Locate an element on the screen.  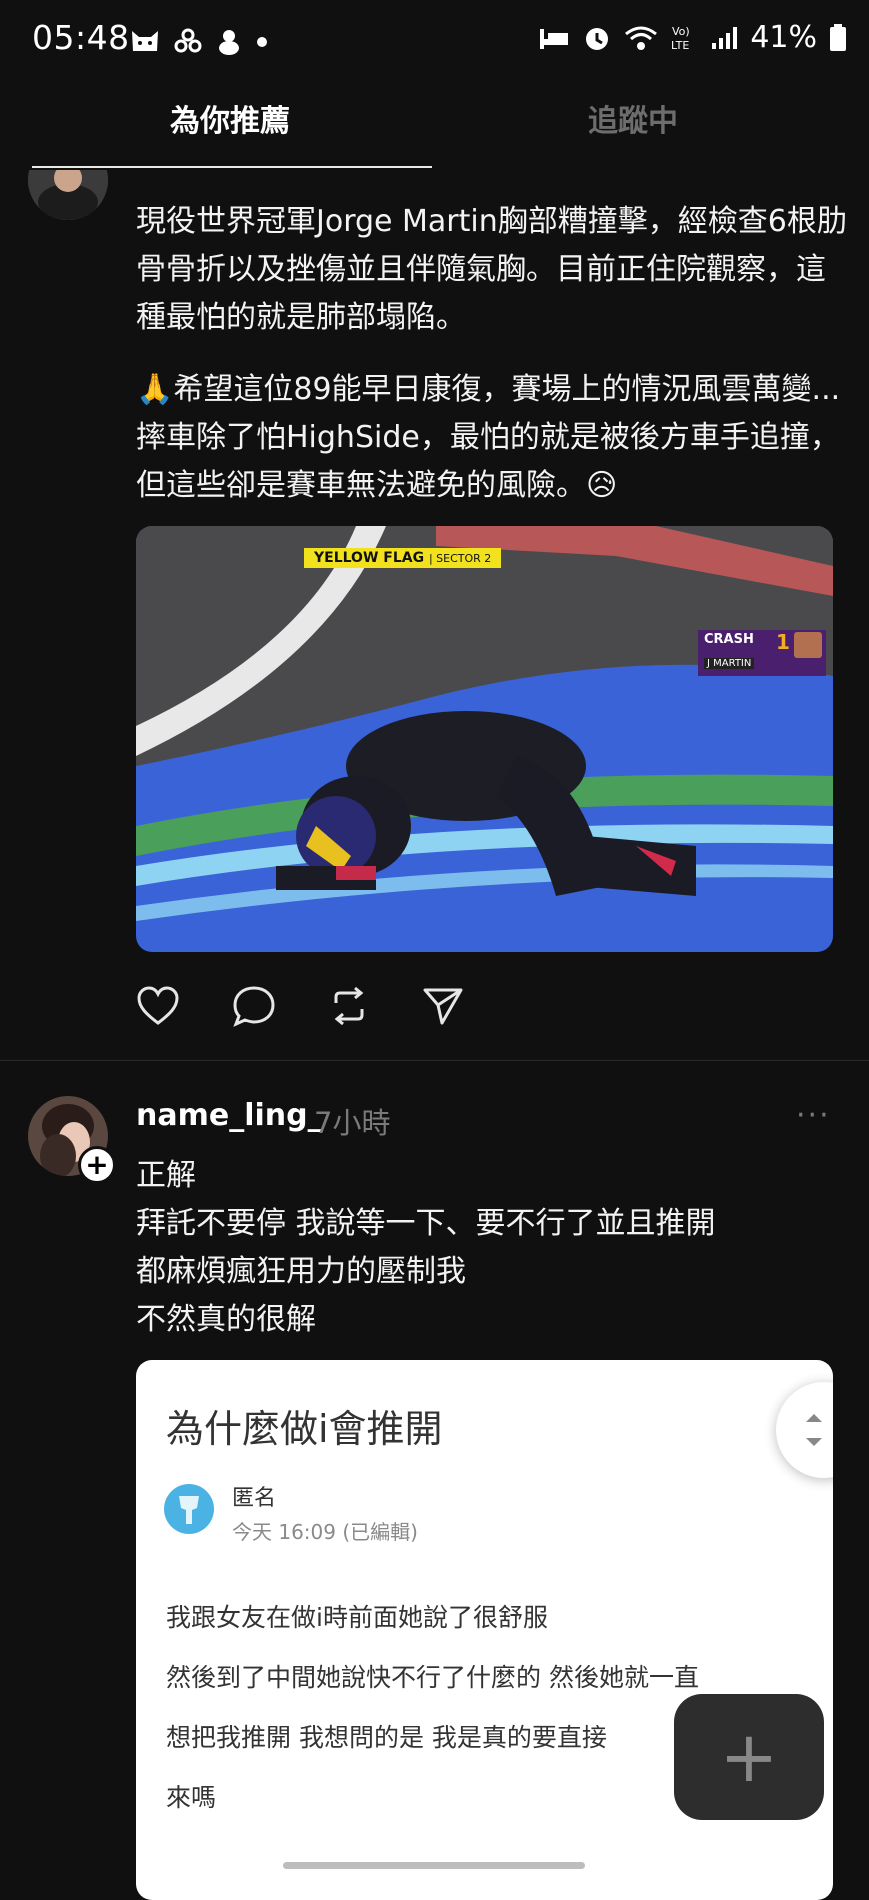
dot-icon is located at coordinates (262, 42).